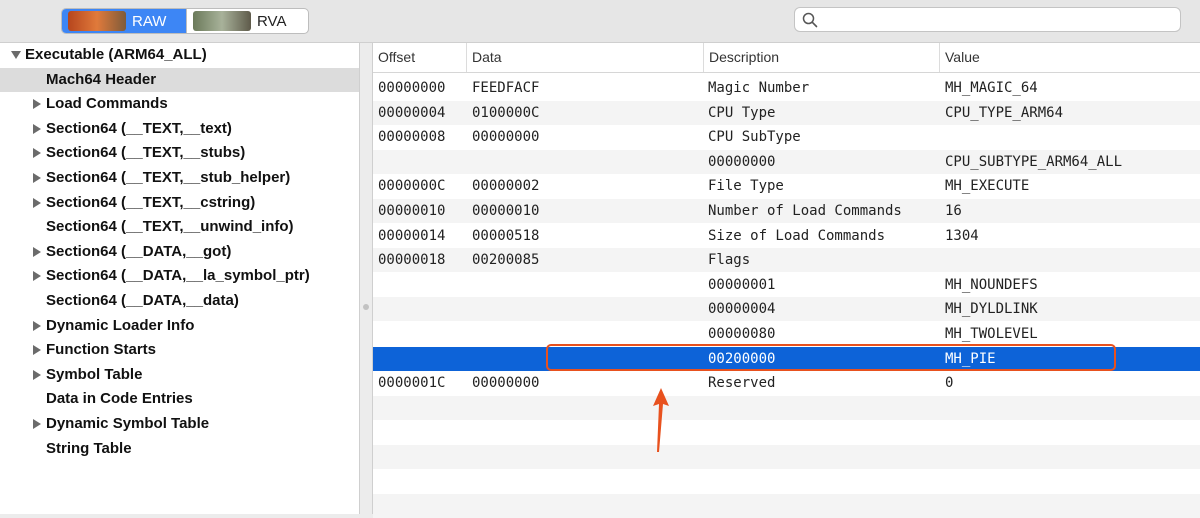 The height and width of the screenshot is (518, 1200). Describe the element at coordinates (179, 375) in the screenshot. I see `sidebar-item: Symbol Table` at that location.